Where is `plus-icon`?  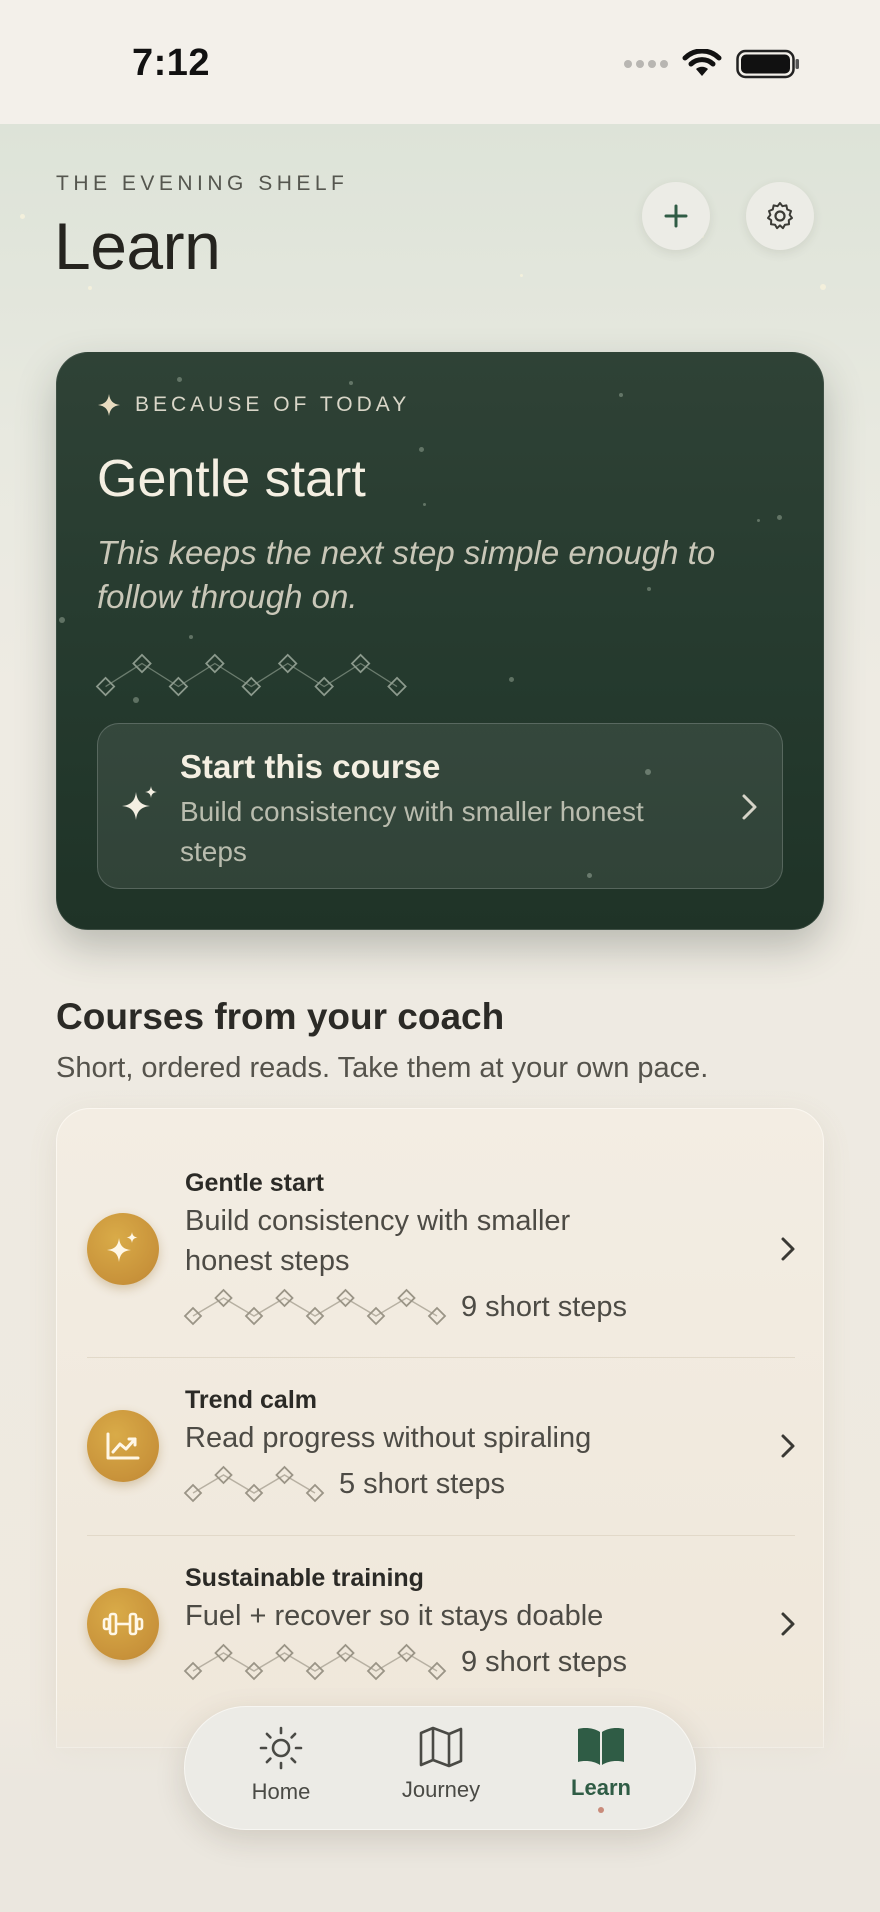 plus-icon is located at coordinates (676, 216).